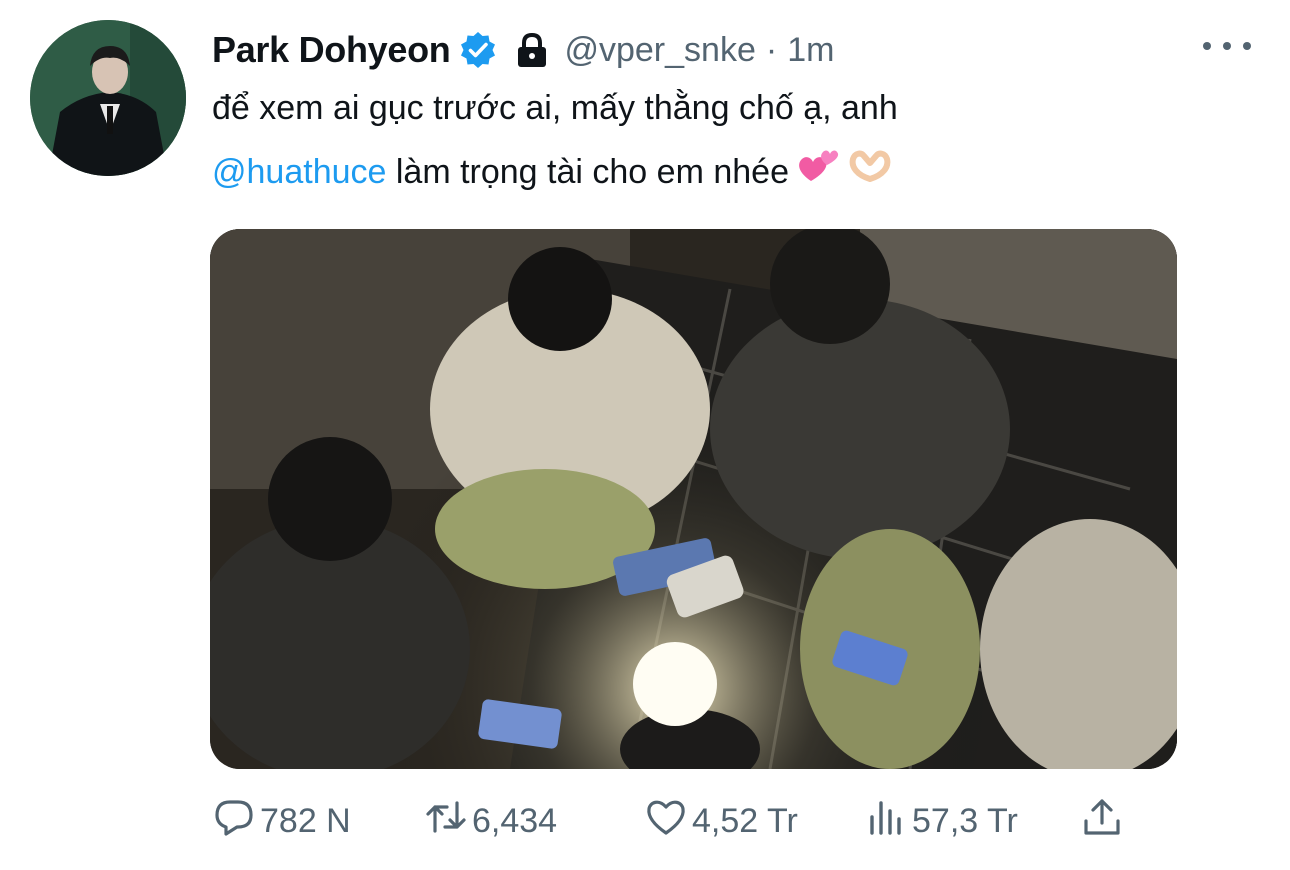 This screenshot has width=1290, height=870. What do you see at coordinates (236, 821) in the screenshot?
I see `reply-icon` at bounding box center [236, 821].